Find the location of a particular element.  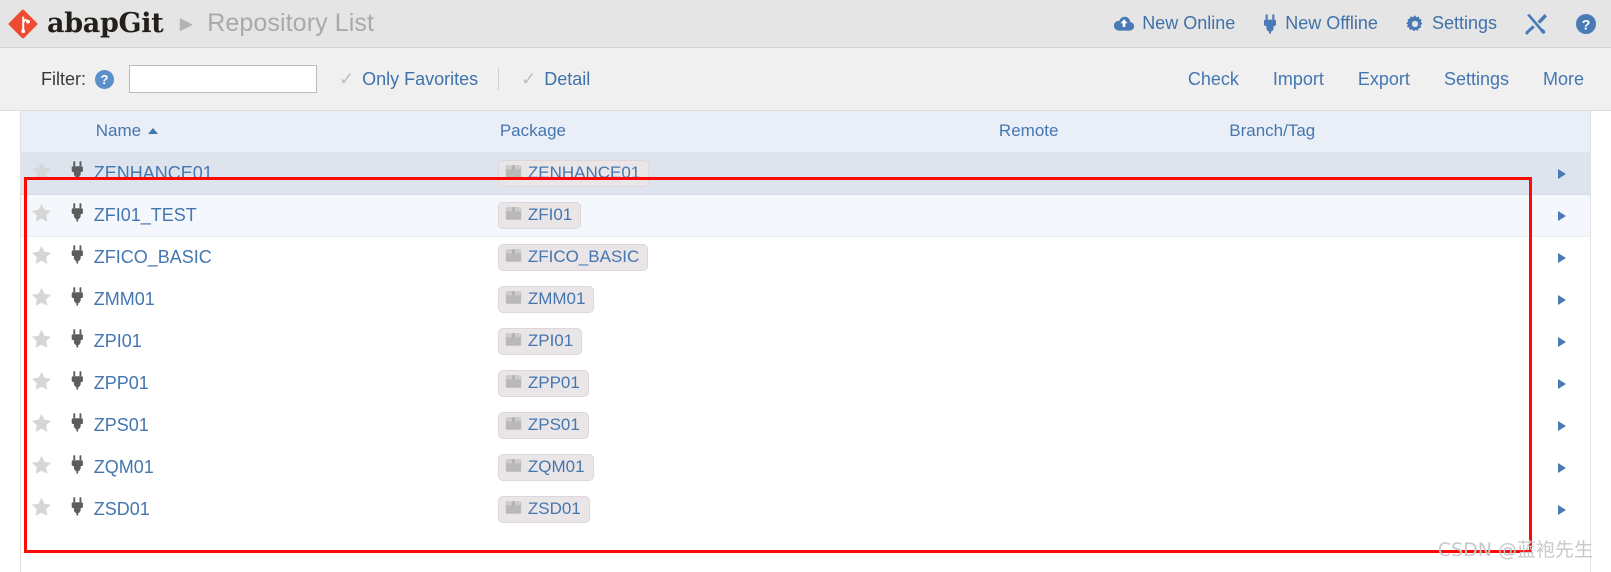

repository-name-link: ZMM01 is located at coordinates (124, 299).